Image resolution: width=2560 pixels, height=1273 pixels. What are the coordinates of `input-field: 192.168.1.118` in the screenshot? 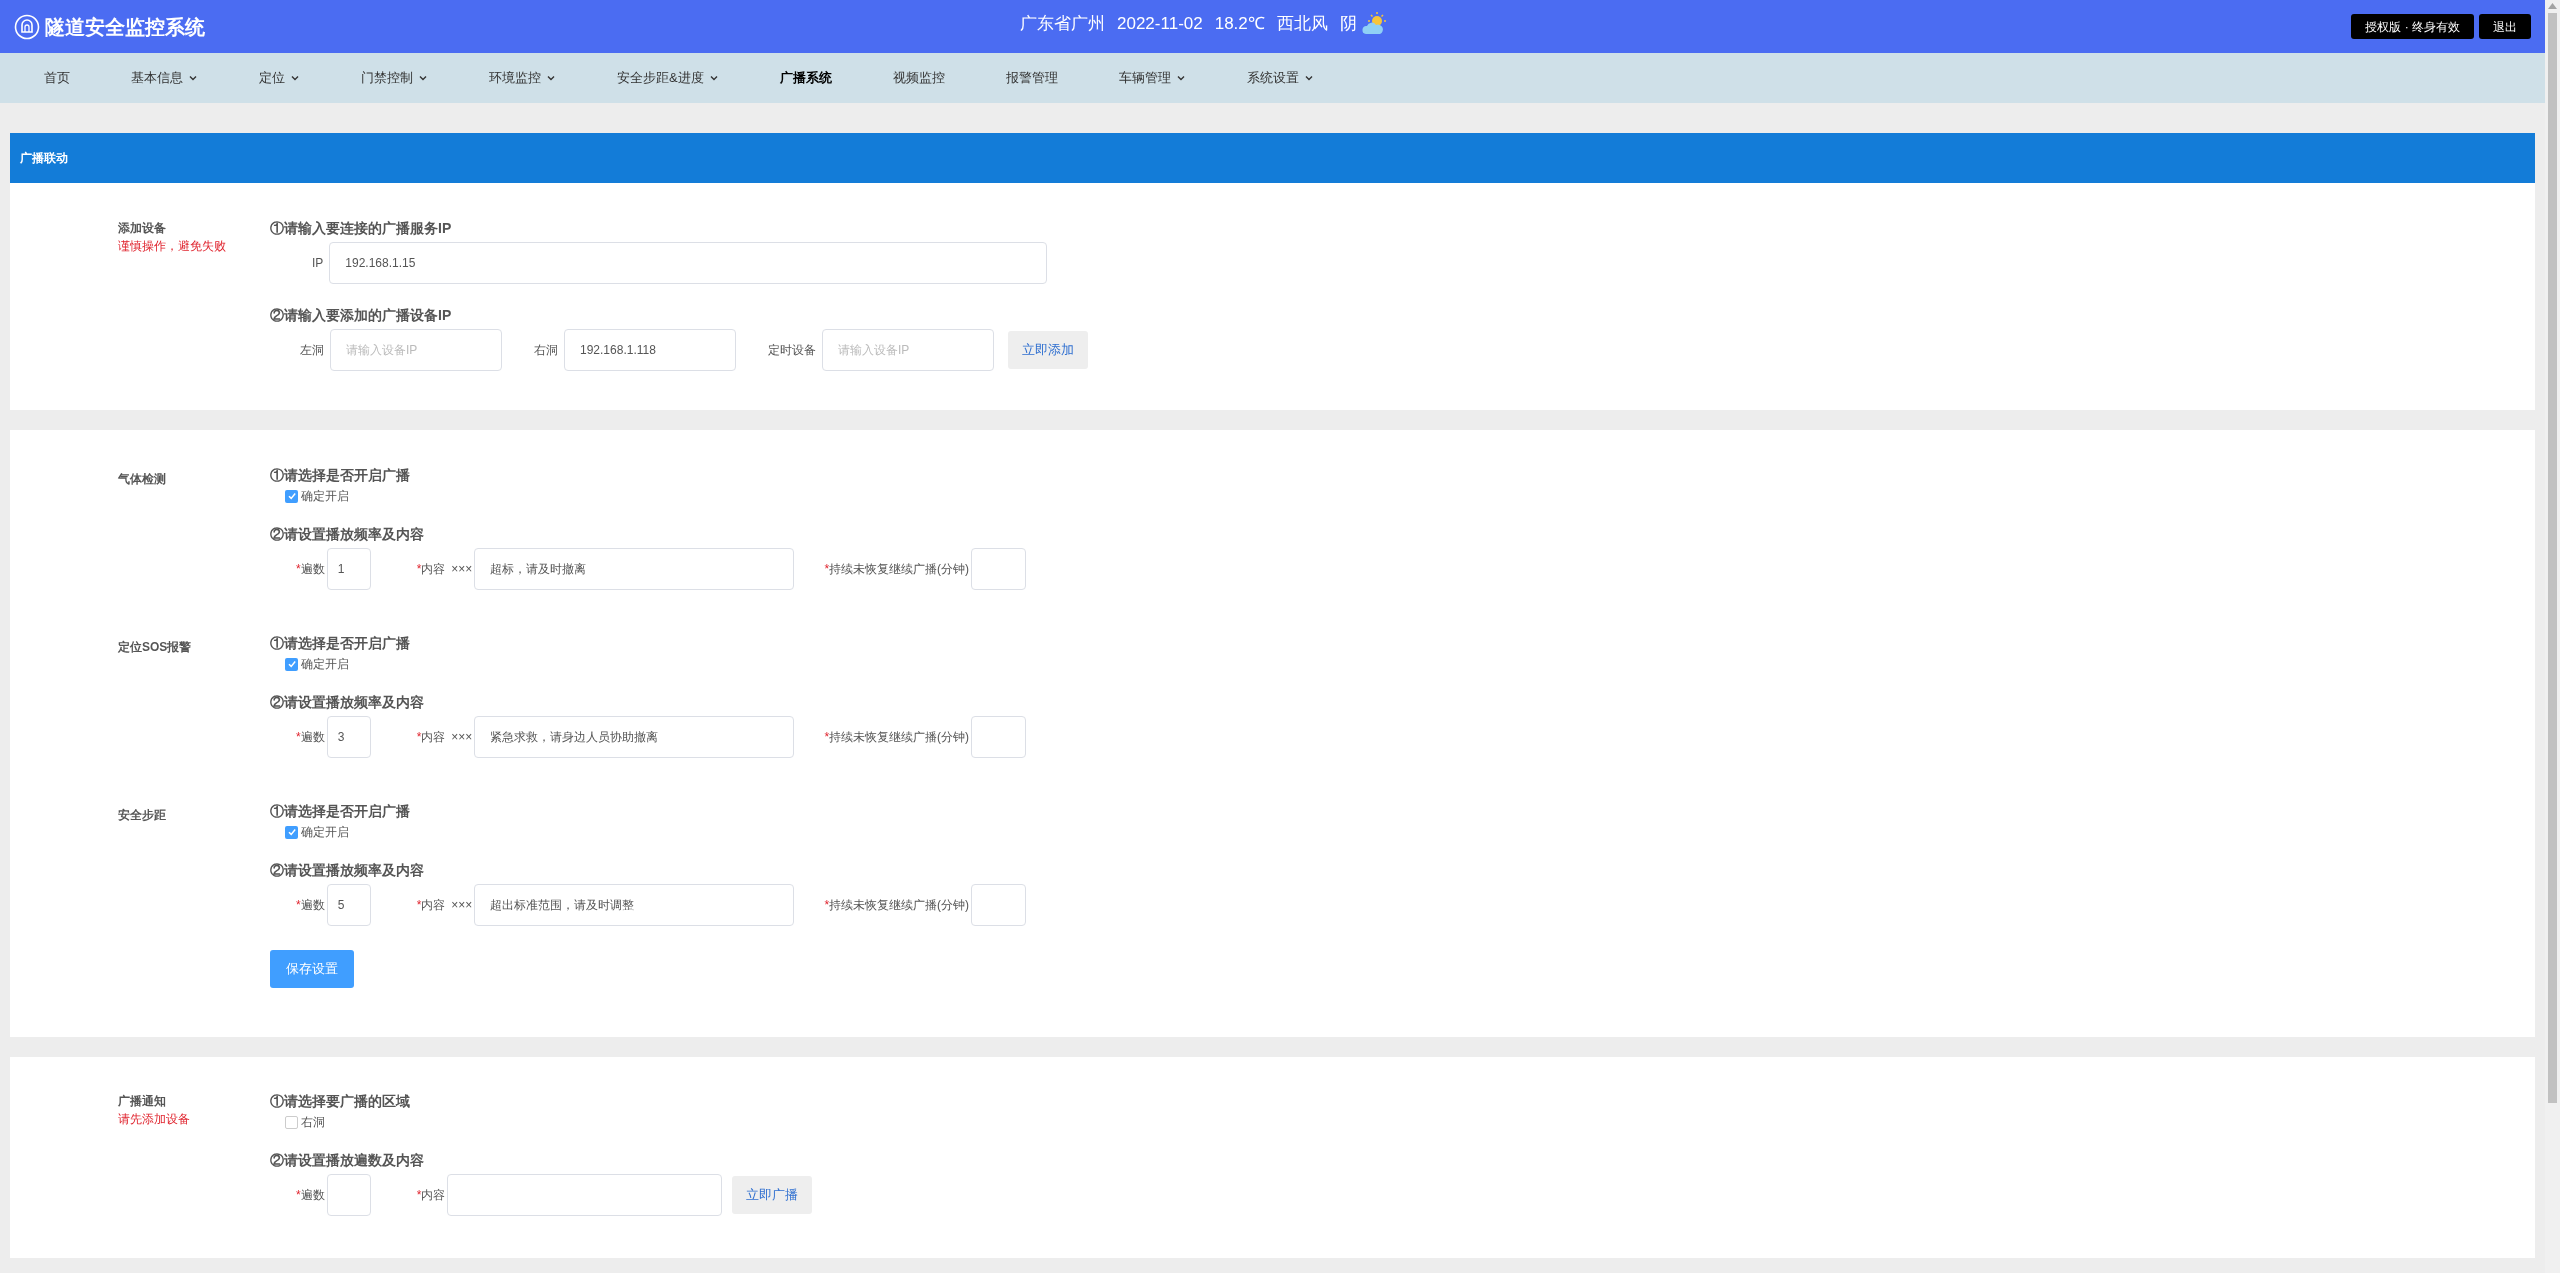 It's located at (650, 350).